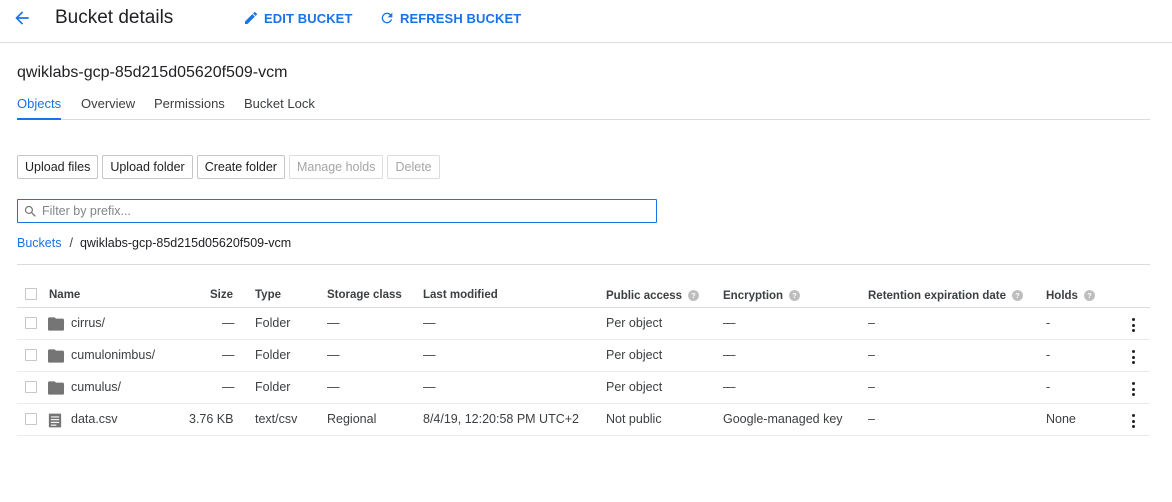 This screenshot has height=502, width=1172. Describe the element at coordinates (55, 420) in the screenshot. I see `file-icon` at that location.